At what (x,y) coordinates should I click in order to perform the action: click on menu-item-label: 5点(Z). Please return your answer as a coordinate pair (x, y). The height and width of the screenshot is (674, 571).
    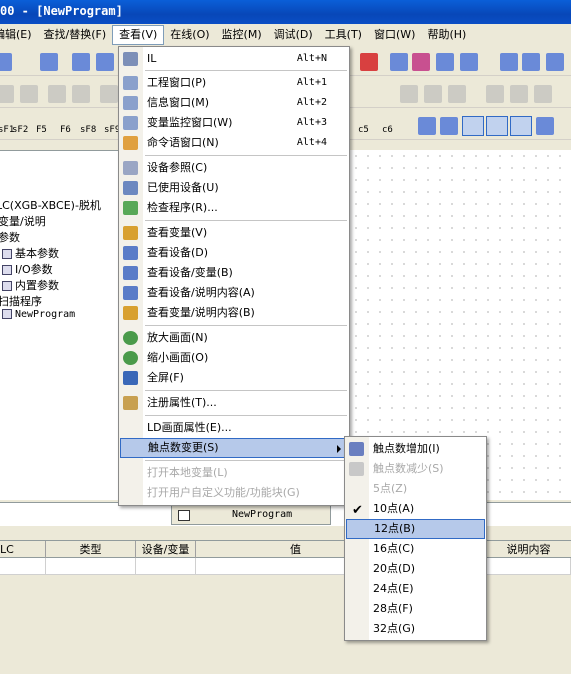
    Looking at the image, I should click on (390, 488).